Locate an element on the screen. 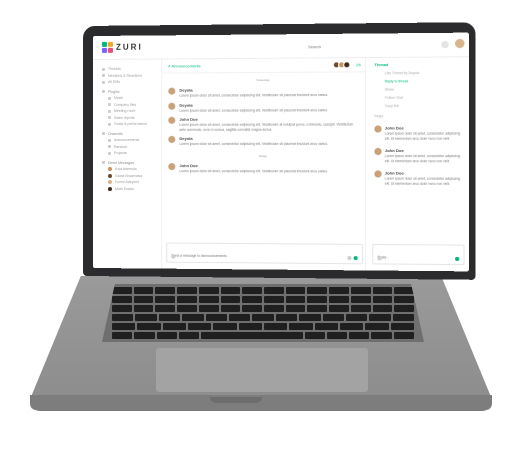 The height and width of the screenshot is (468, 518). dm-avatar is located at coordinates (109, 182).